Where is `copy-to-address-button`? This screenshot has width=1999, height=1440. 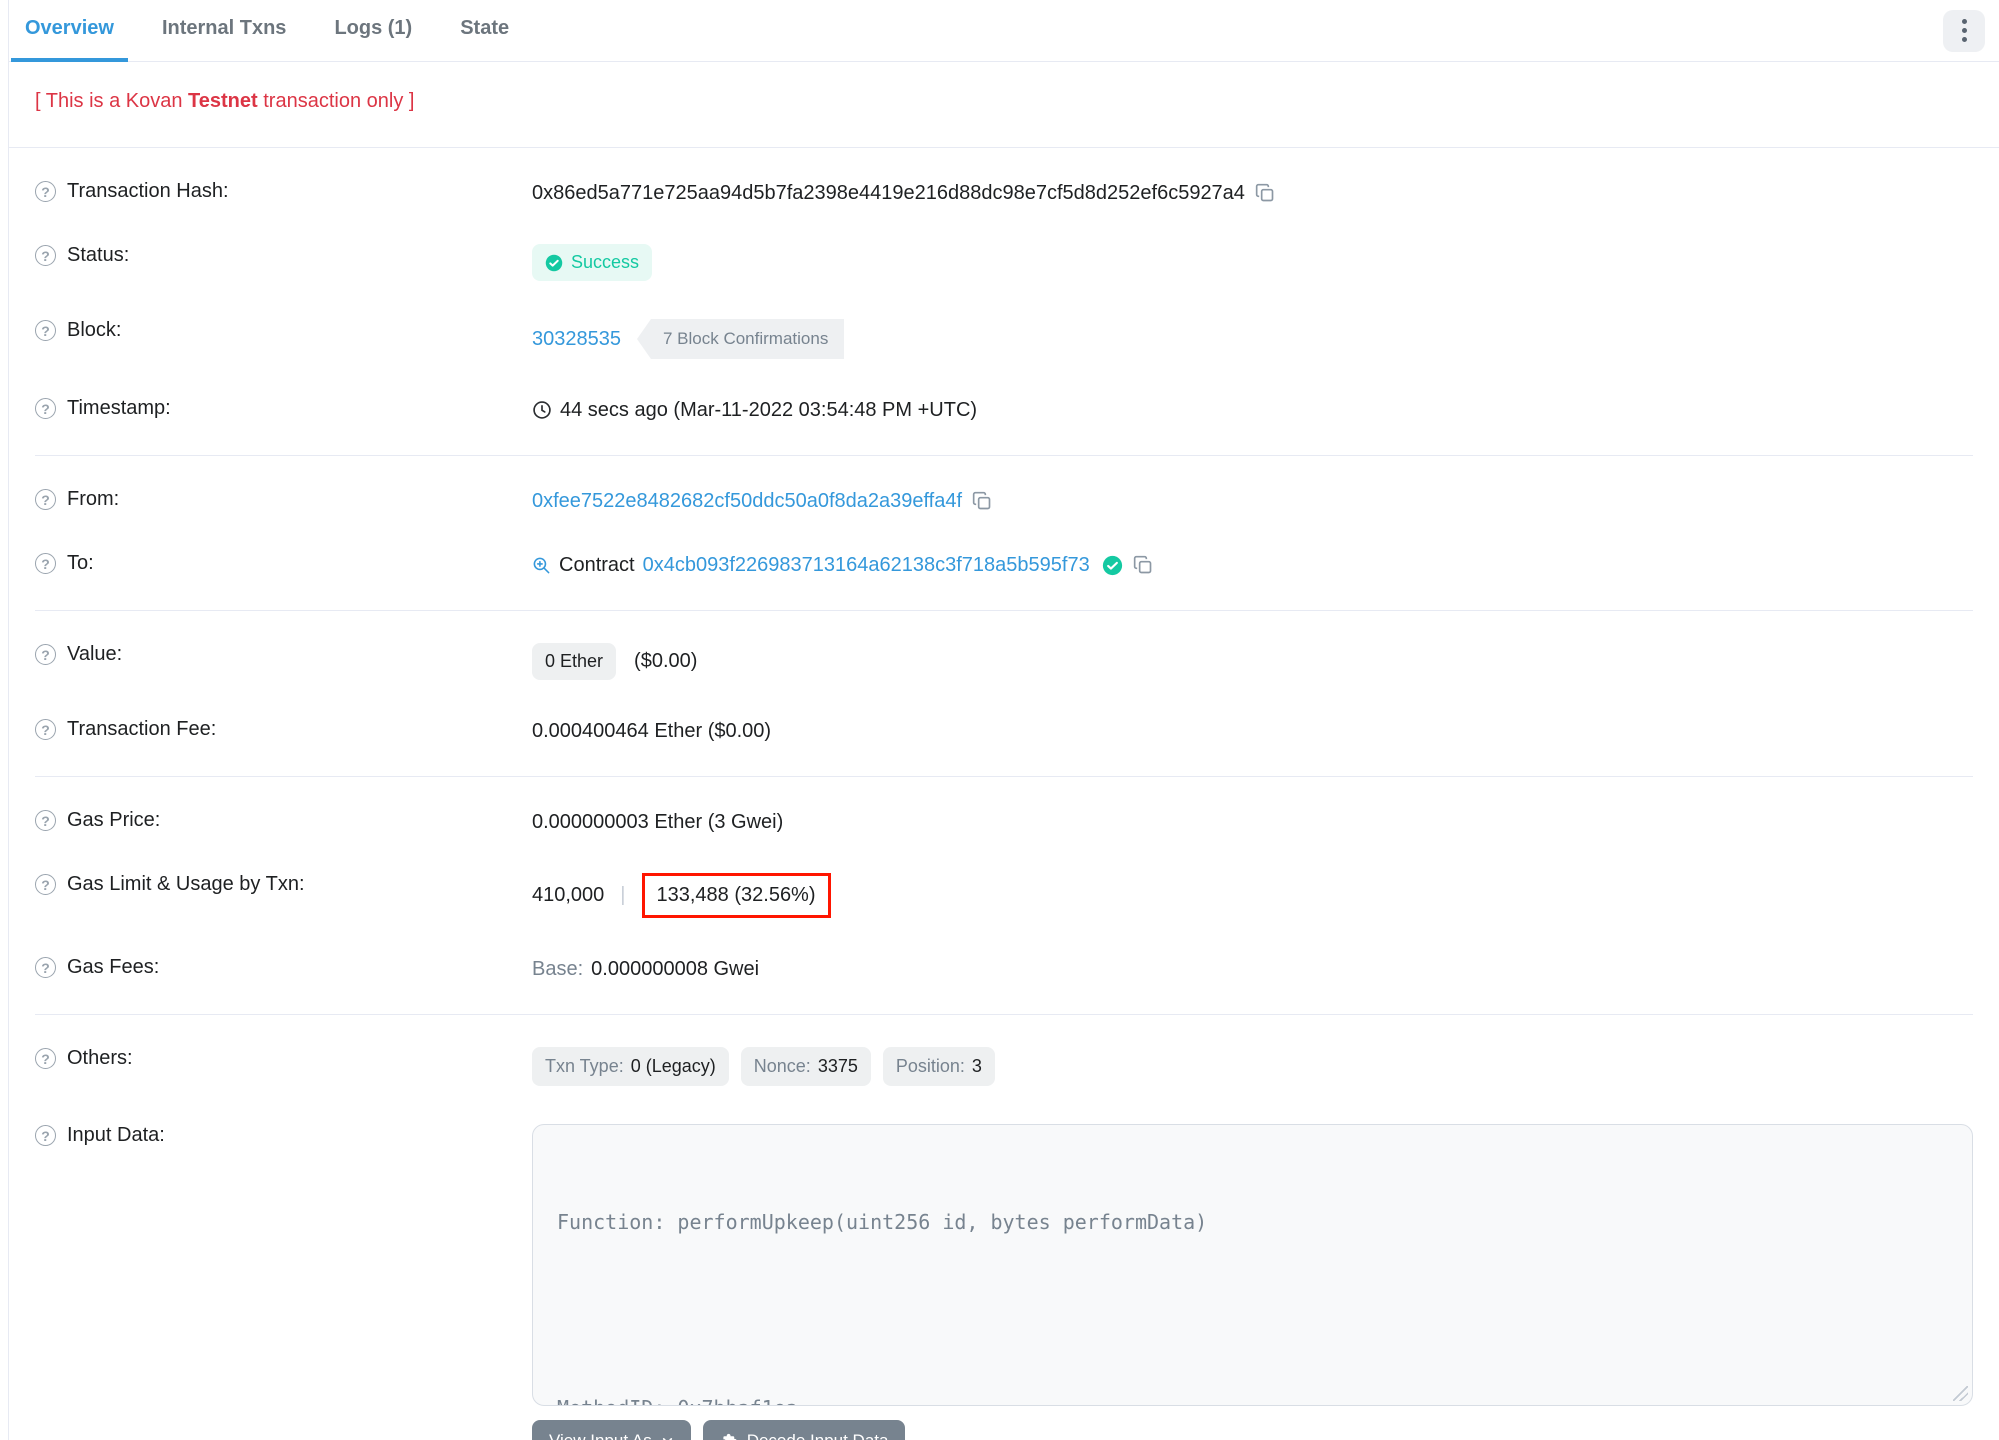 copy-to-address-button is located at coordinates (1143, 565).